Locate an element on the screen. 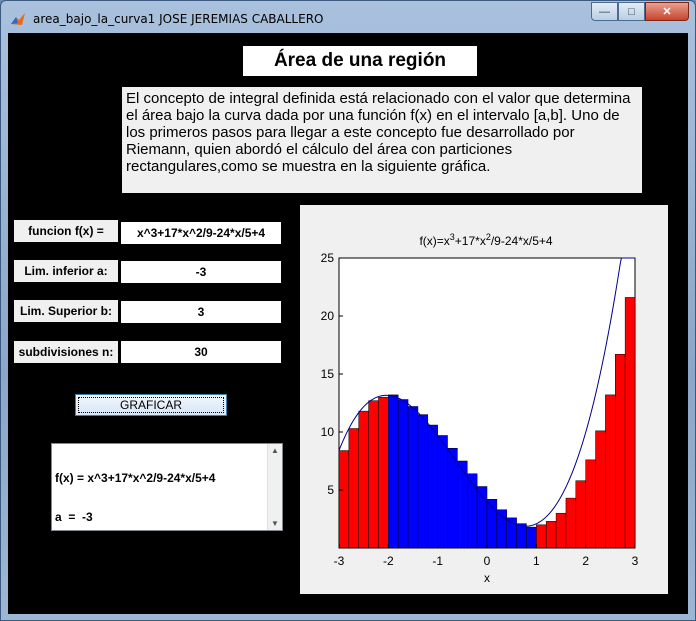  x-tick-label: 2 is located at coordinates (585, 561).